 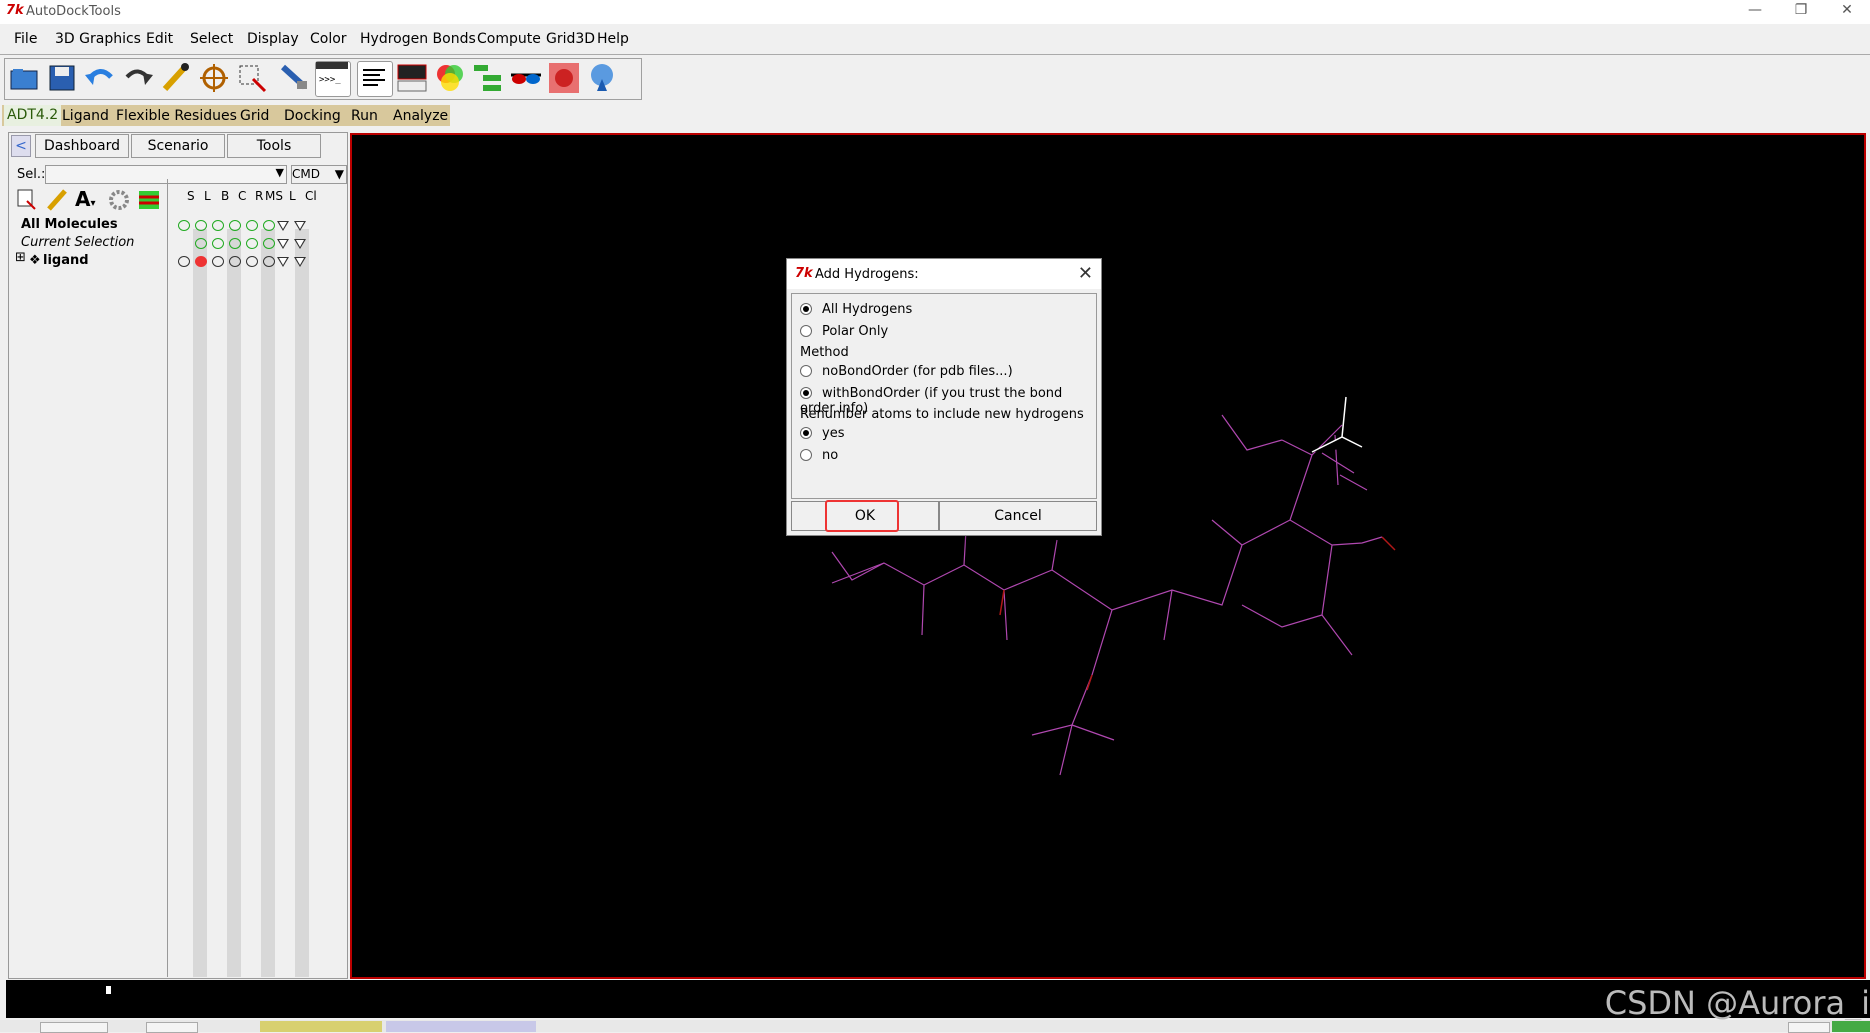 I want to click on surface-render-icon, so click(x=564, y=78).